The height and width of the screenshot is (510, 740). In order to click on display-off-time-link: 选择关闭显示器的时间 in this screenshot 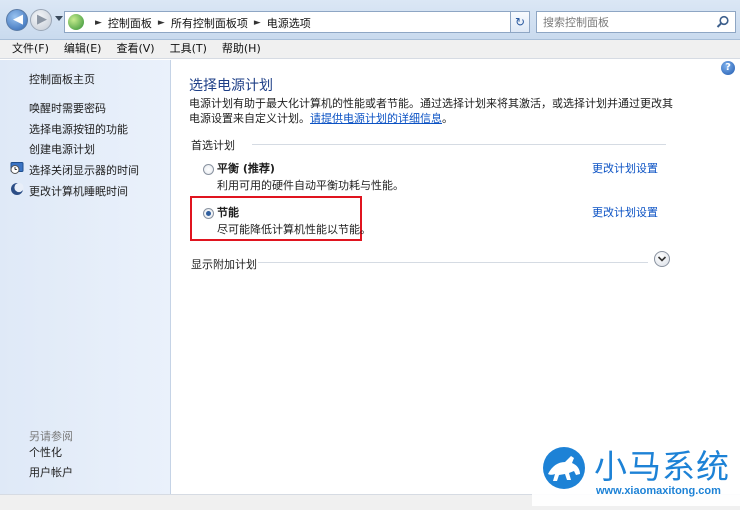, I will do `click(84, 170)`.